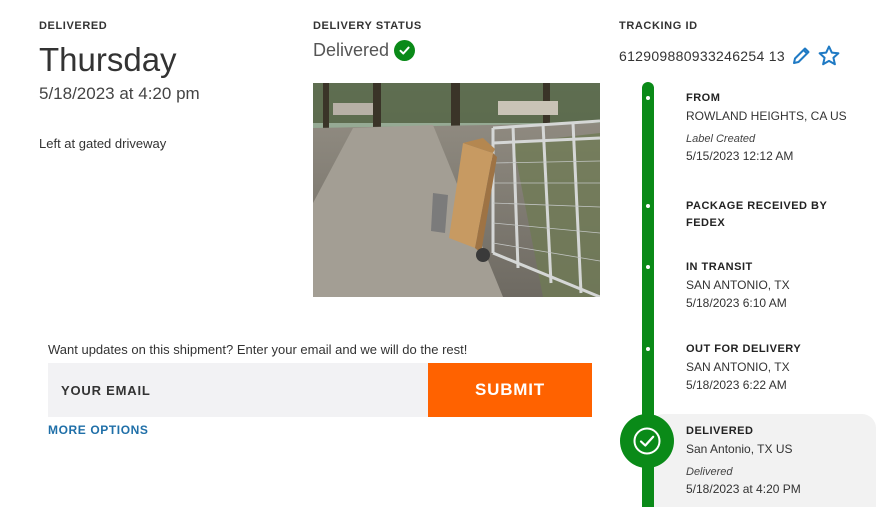  I want to click on step-date: 5/18/2023 6:10 AM, so click(736, 303).